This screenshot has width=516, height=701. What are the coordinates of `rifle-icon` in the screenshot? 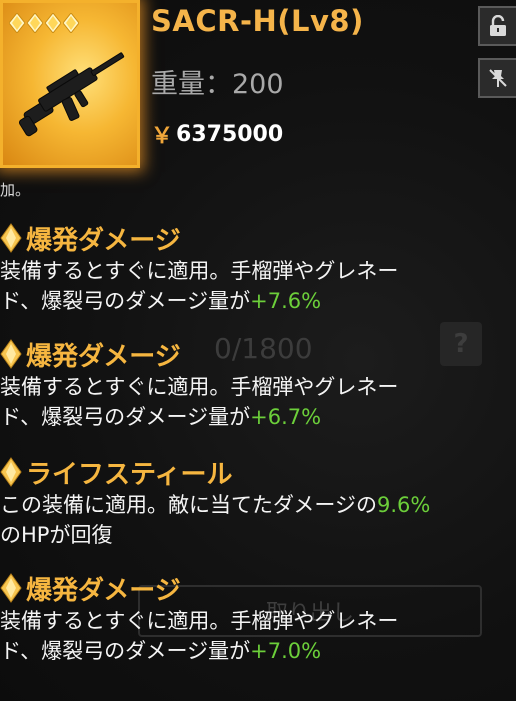 It's located at (71, 94).